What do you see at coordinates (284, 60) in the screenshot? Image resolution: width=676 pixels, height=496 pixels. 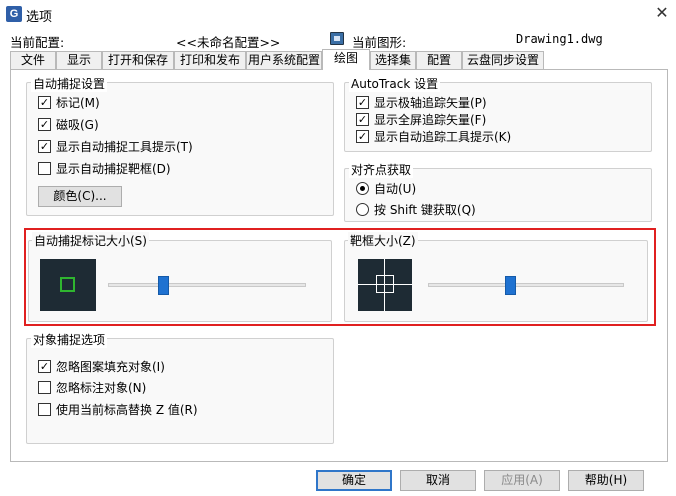 I see `tab-user-preferences: 用户系统配置` at bounding box center [284, 60].